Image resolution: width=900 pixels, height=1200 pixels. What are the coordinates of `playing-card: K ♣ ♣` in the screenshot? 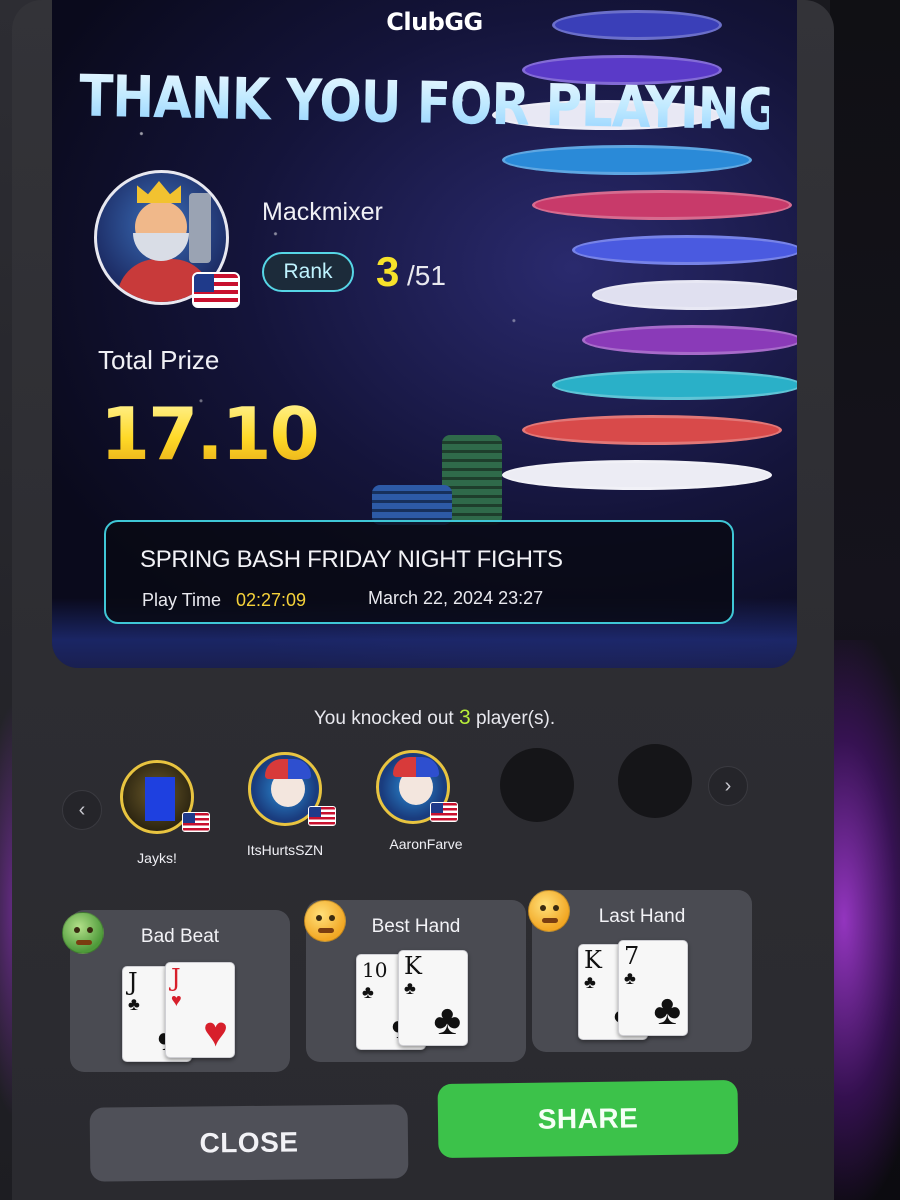 It's located at (433, 998).